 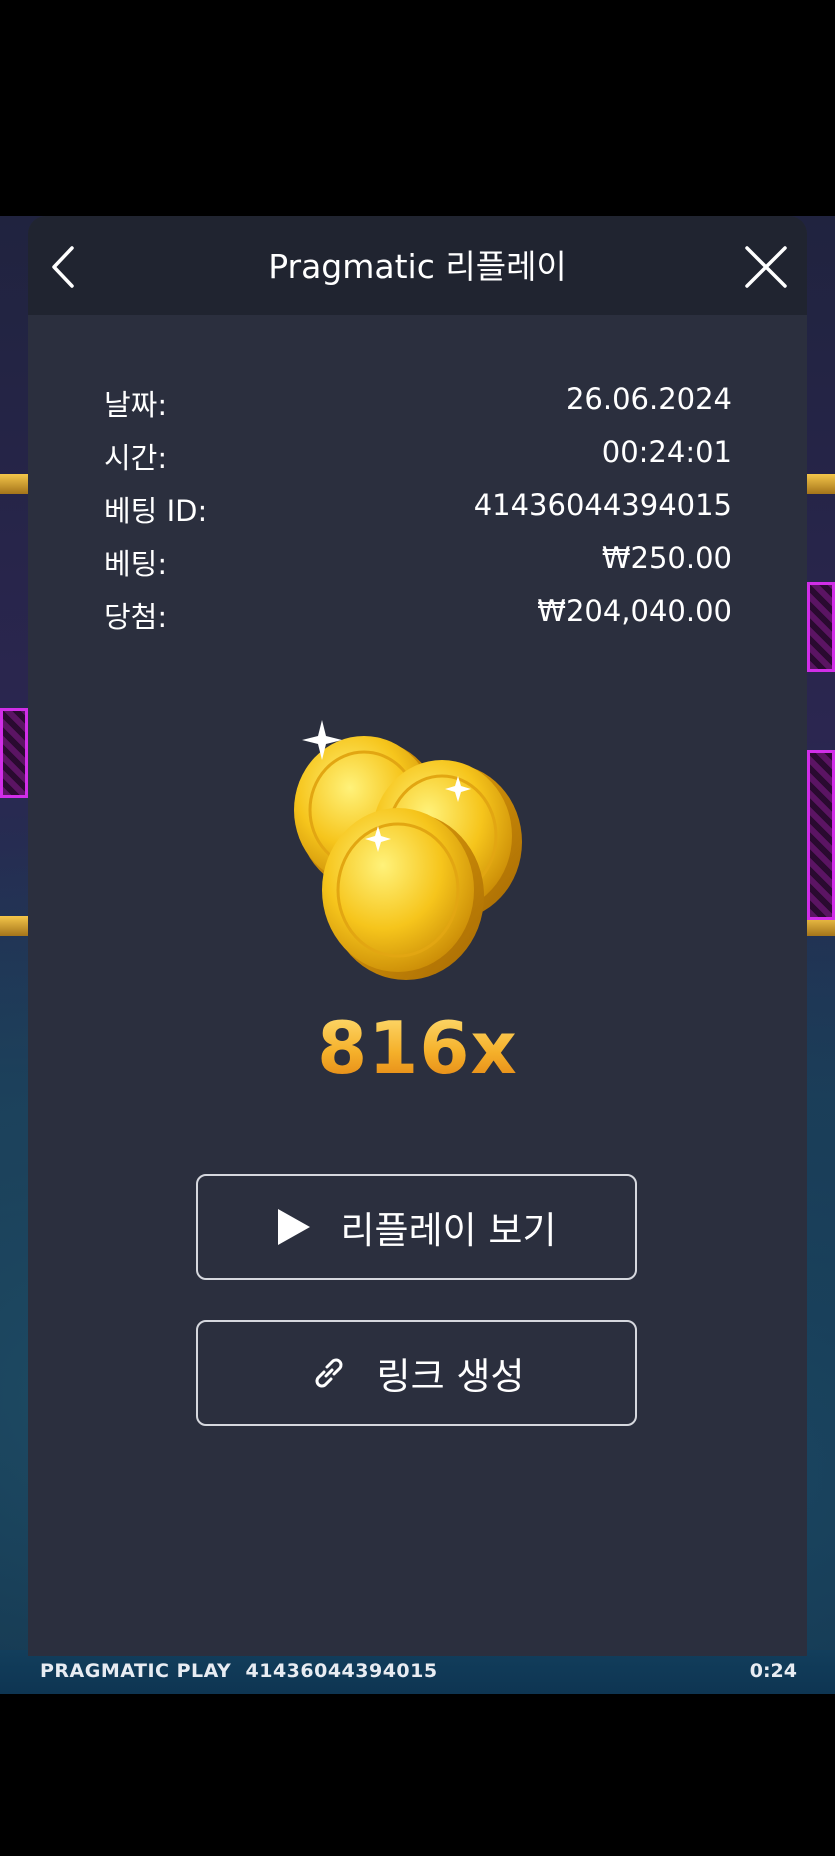 What do you see at coordinates (136, 564) in the screenshot?
I see `info-label: 베팅:` at bounding box center [136, 564].